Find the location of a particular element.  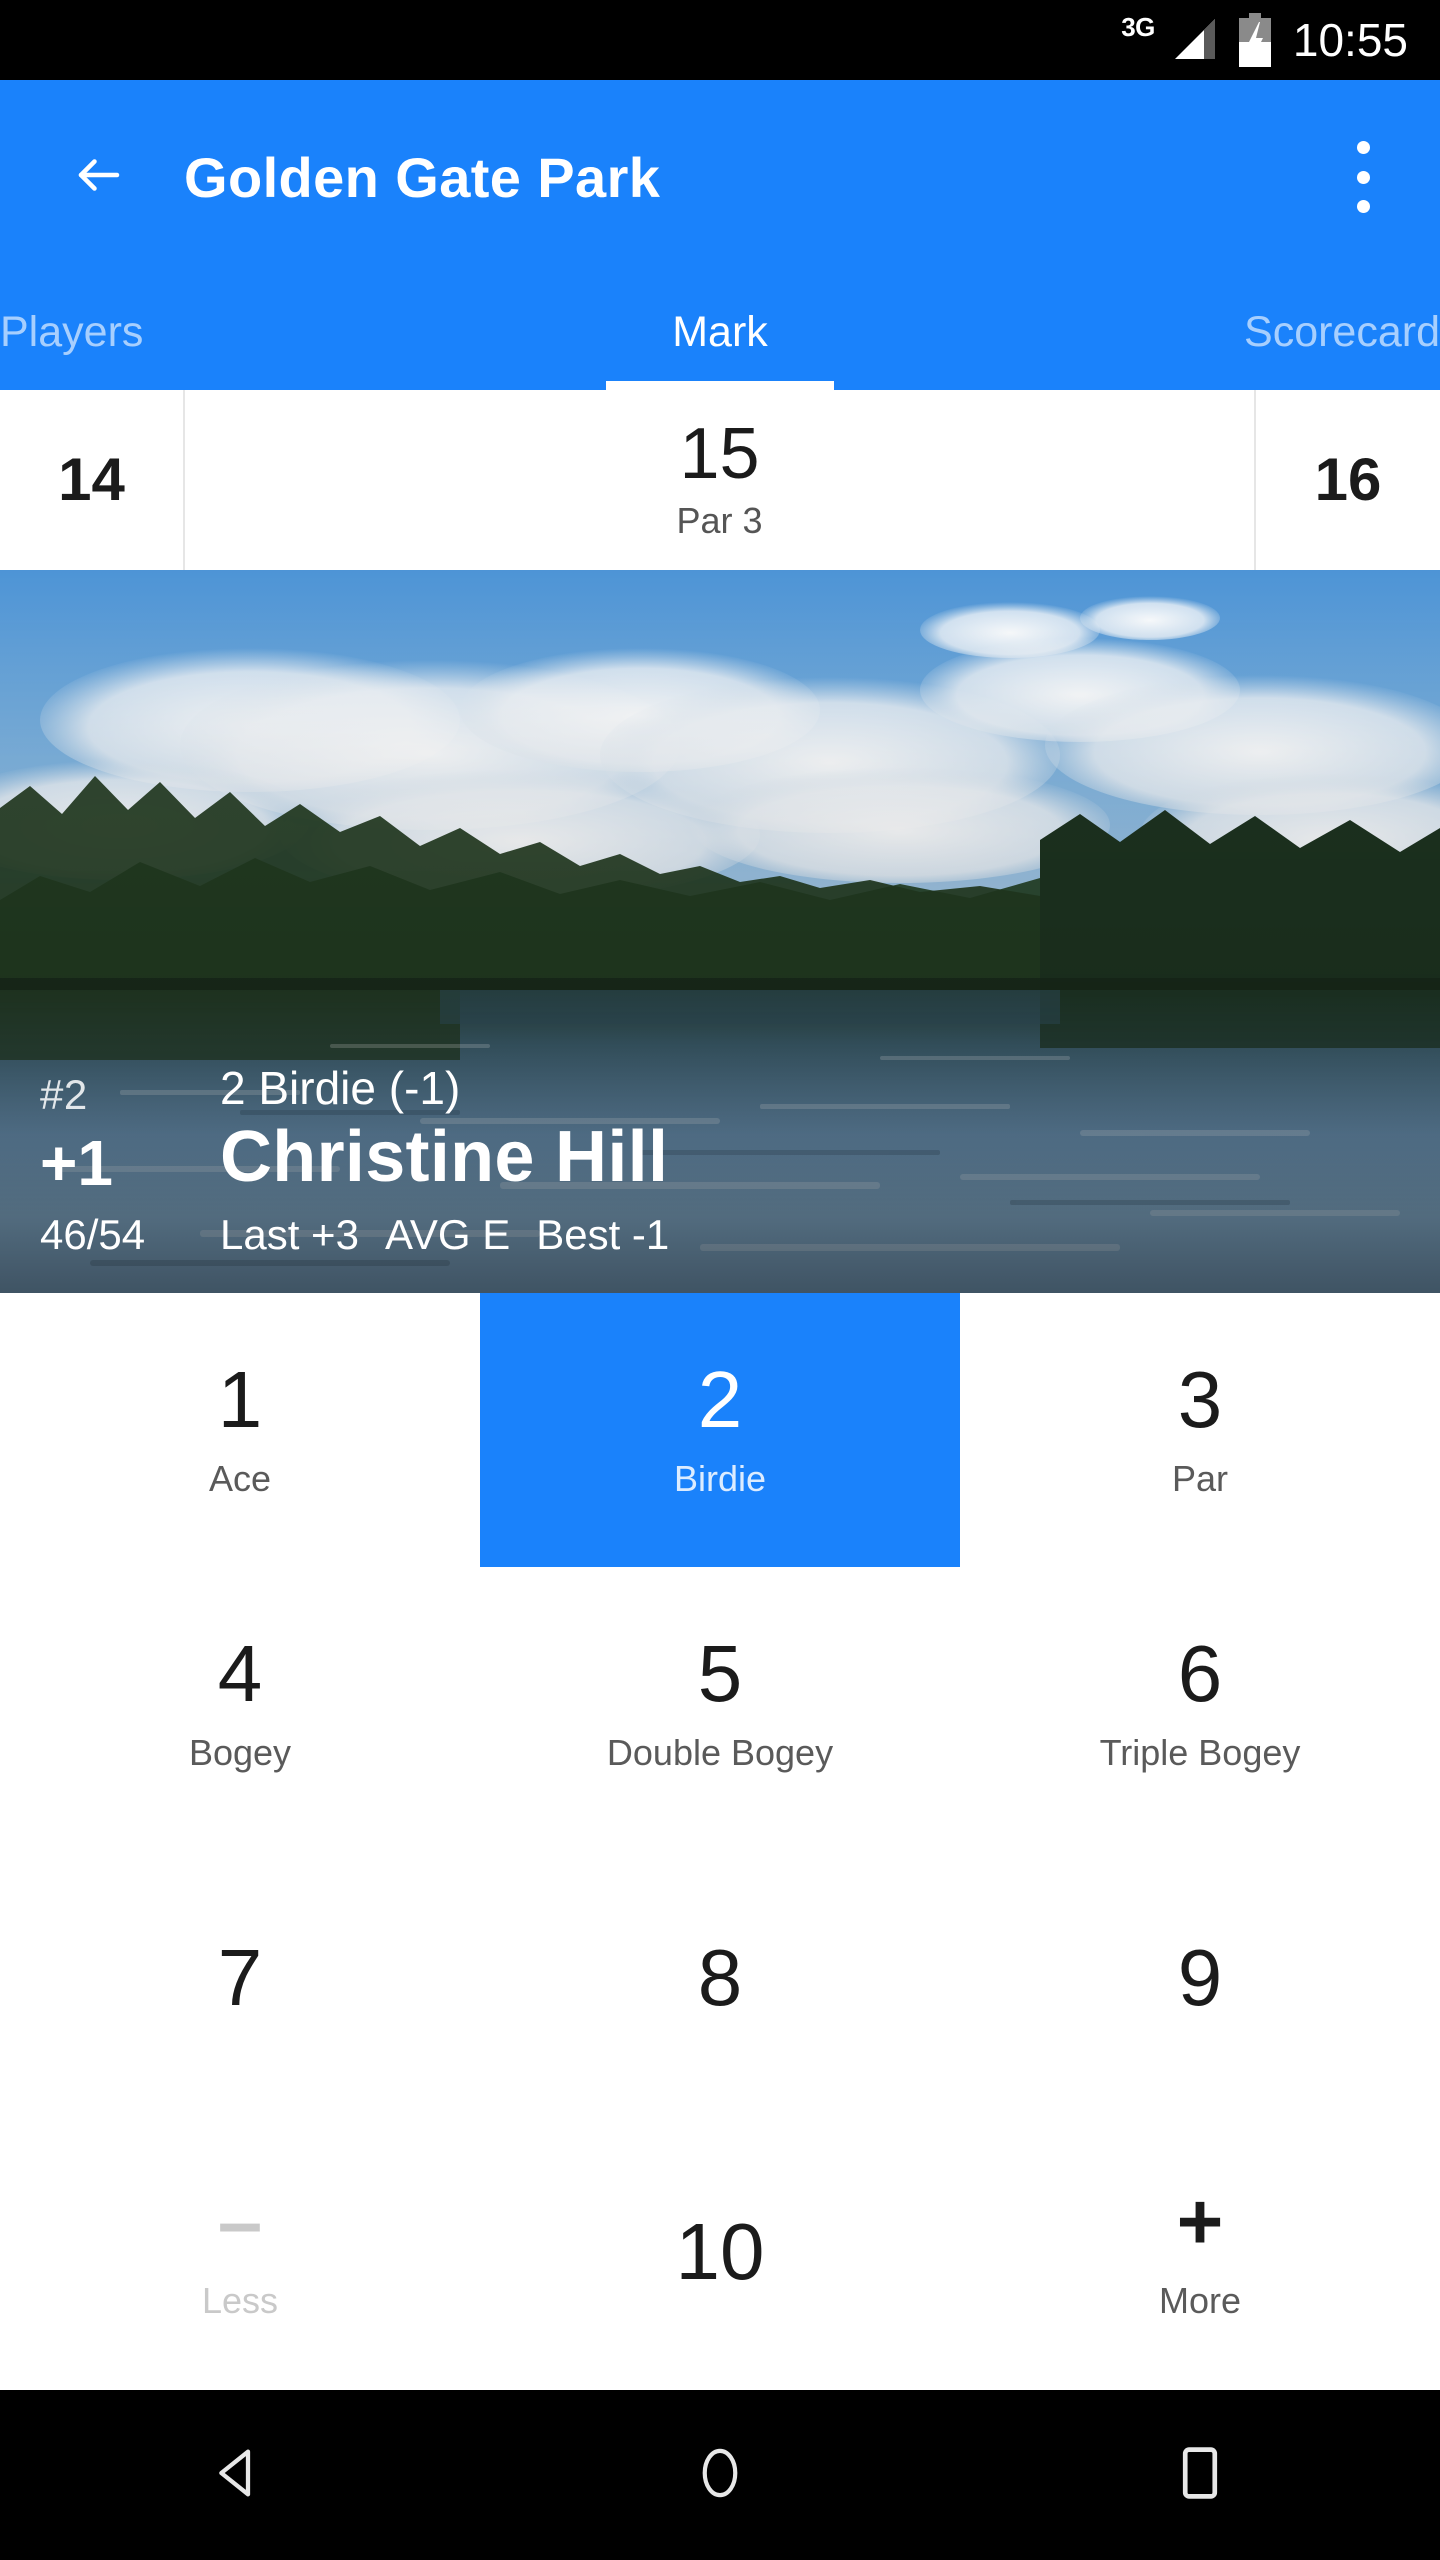

android-navigation-bar is located at coordinates (720, 2475).